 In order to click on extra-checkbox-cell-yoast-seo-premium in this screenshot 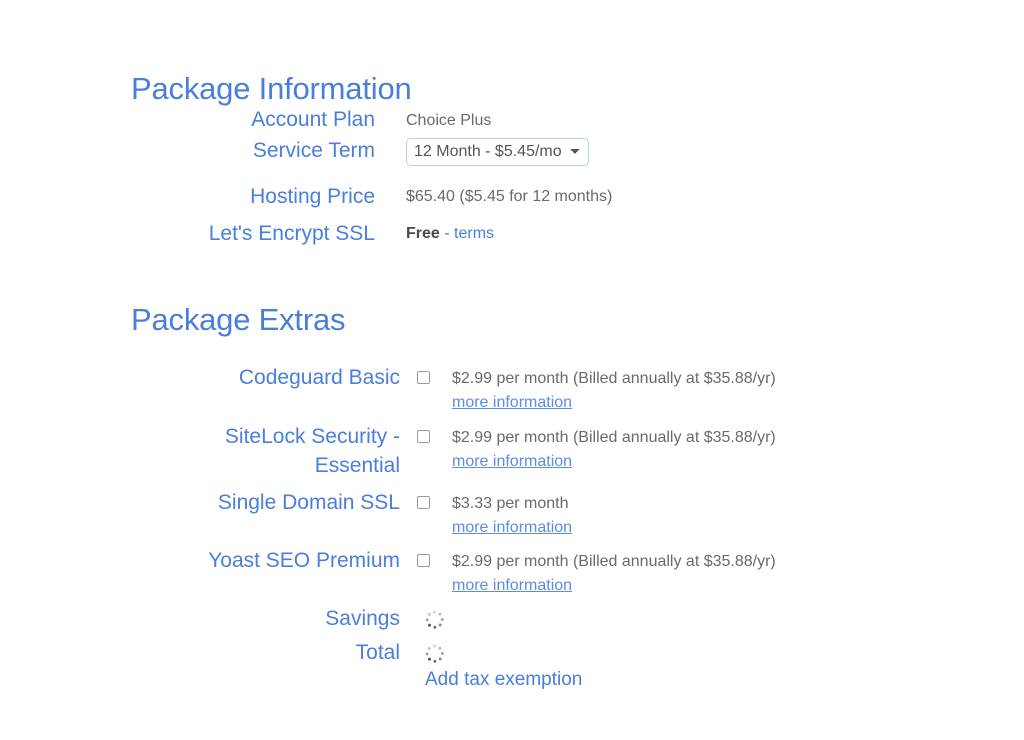, I will do `click(432, 556)`.